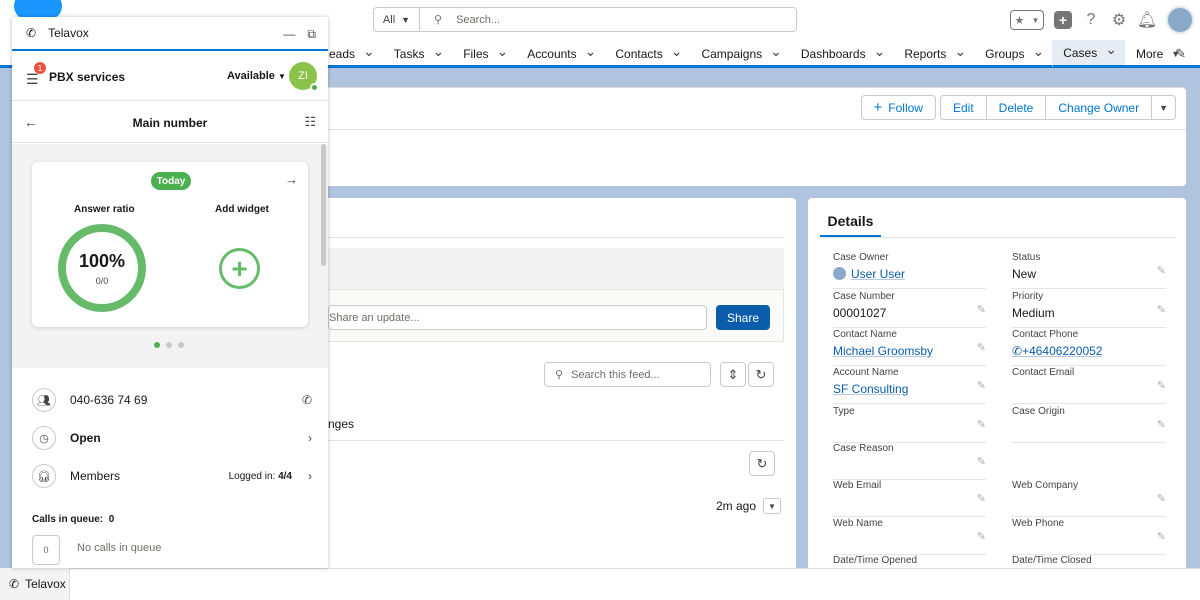 The height and width of the screenshot is (600, 1200). Describe the element at coordinates (1180, 20) in the screenshot. I see `user-avatar` at that location.